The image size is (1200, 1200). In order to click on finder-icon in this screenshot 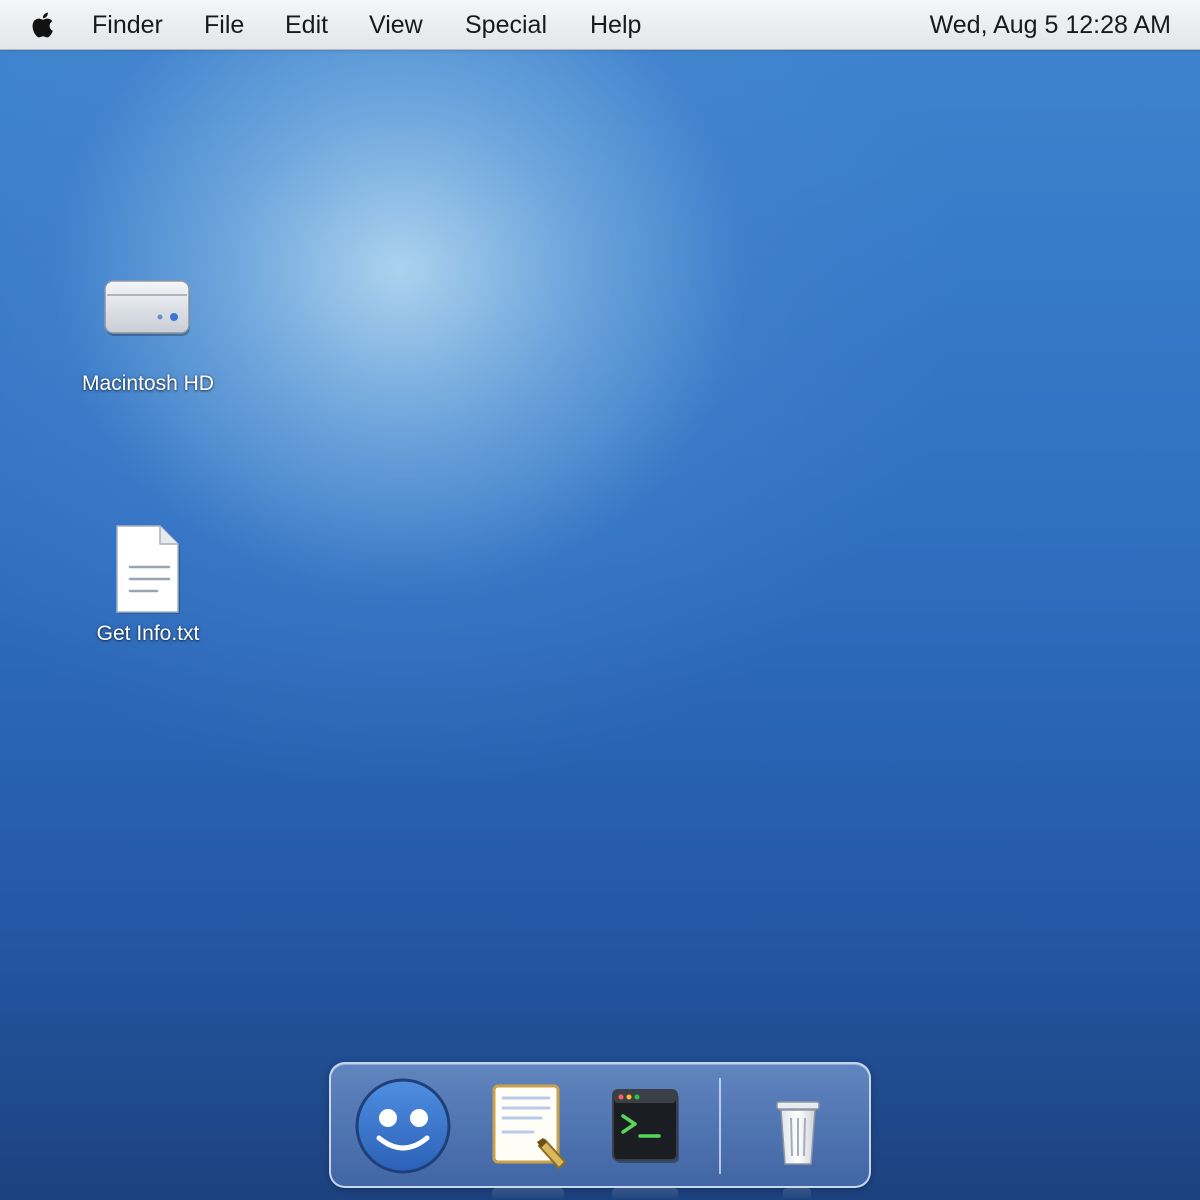, I will do `click(403, 1126)`.